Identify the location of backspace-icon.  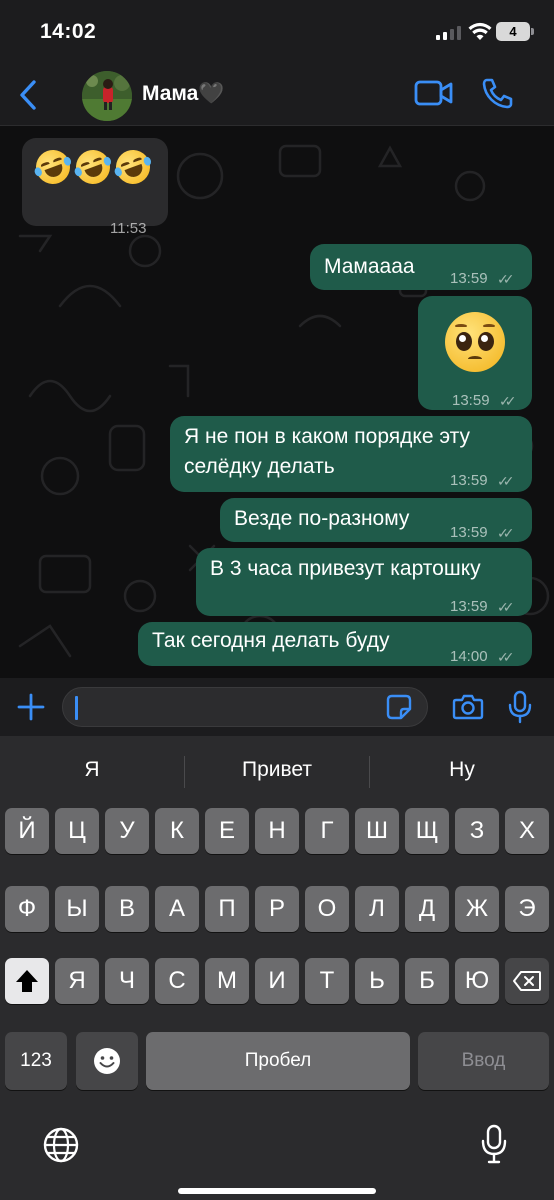
(527, 981).